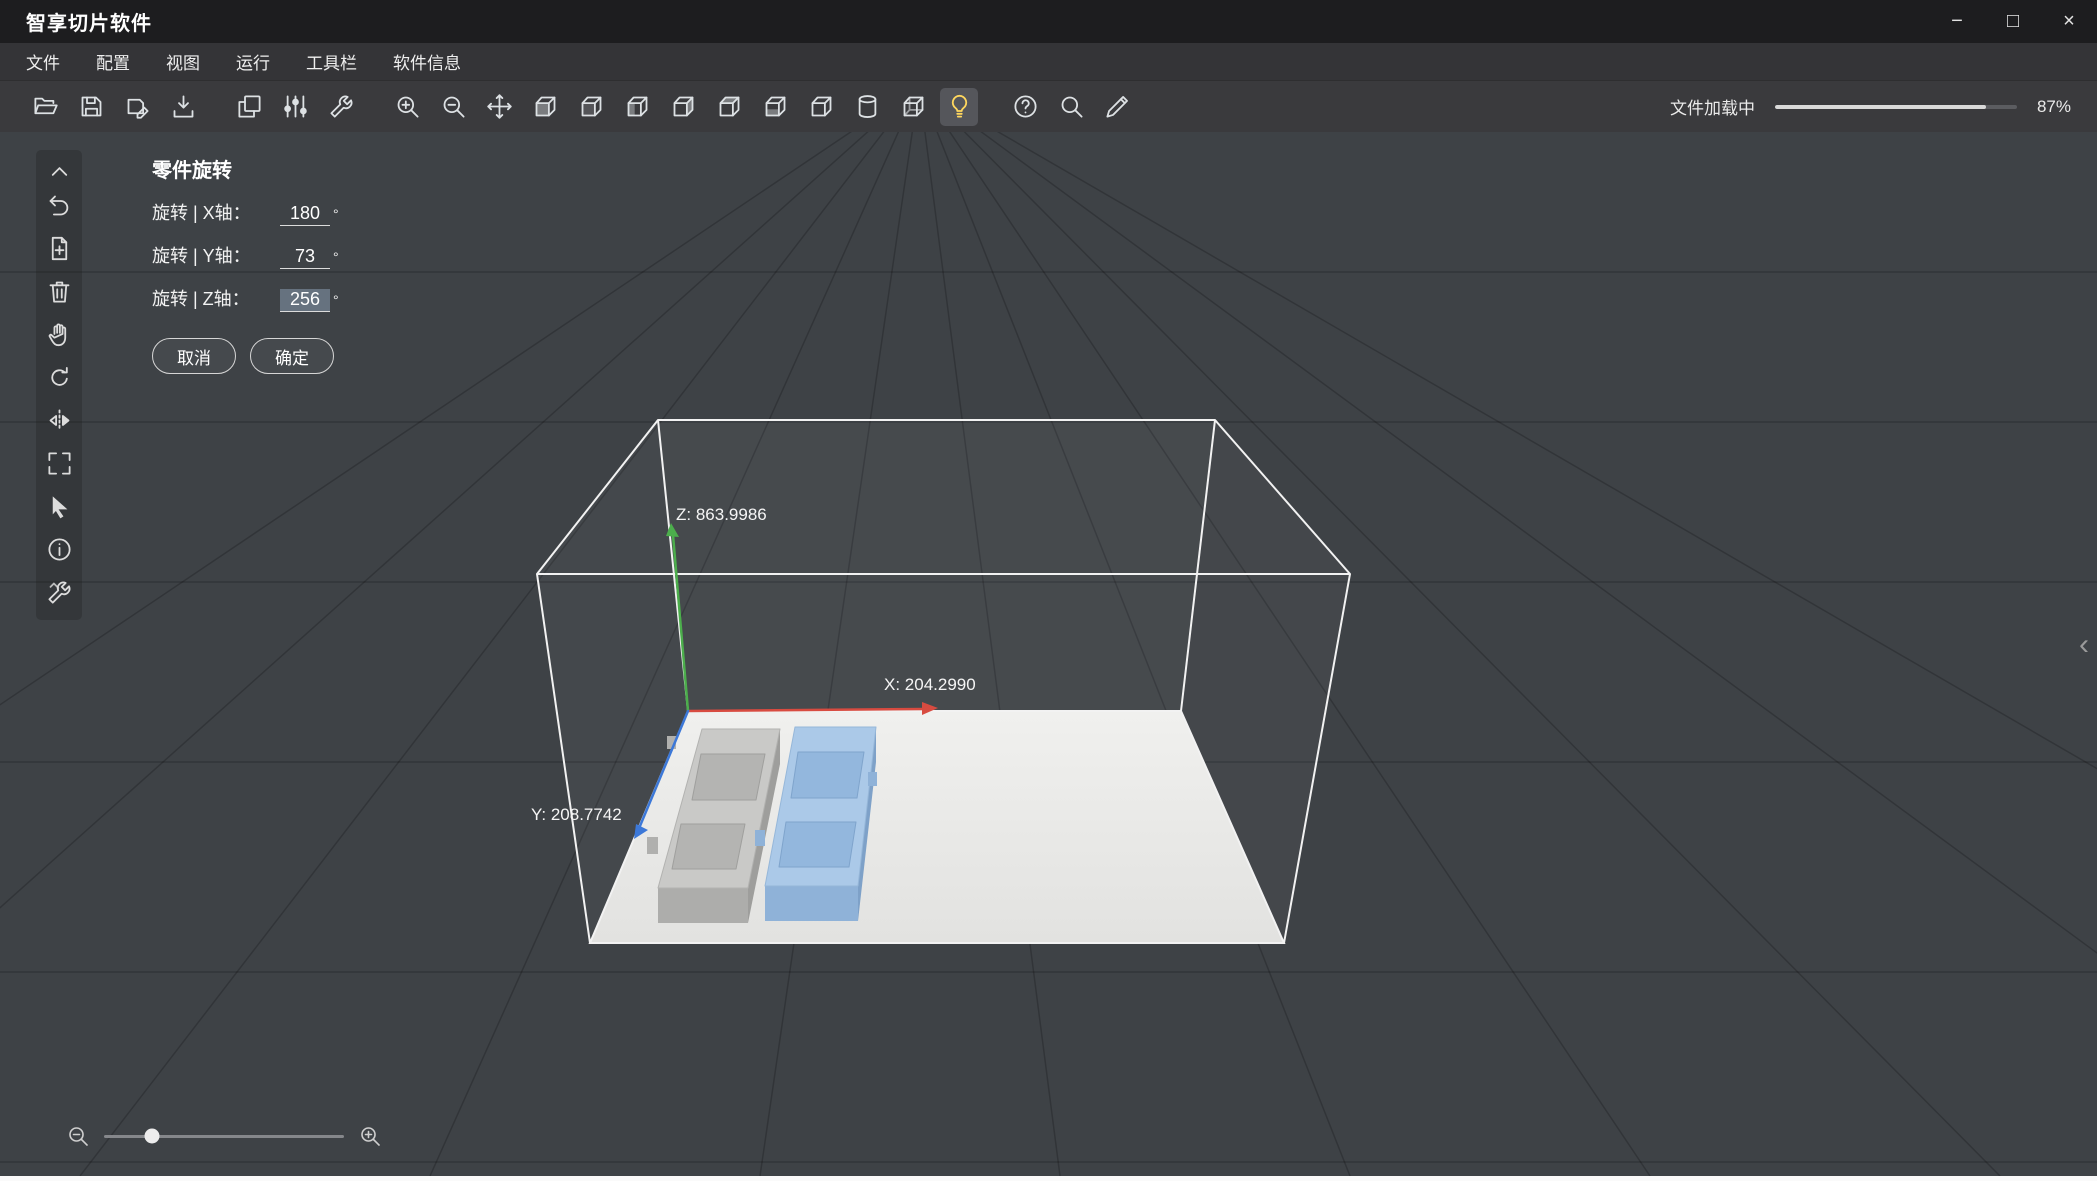 The height and width of the screenshot is (1181, 2097). What do you see at coordinates (1048, 21) in the screenshot?
I see `titlebar: 智享切片软件 − □ ×` at bounding box center [1048, 21].